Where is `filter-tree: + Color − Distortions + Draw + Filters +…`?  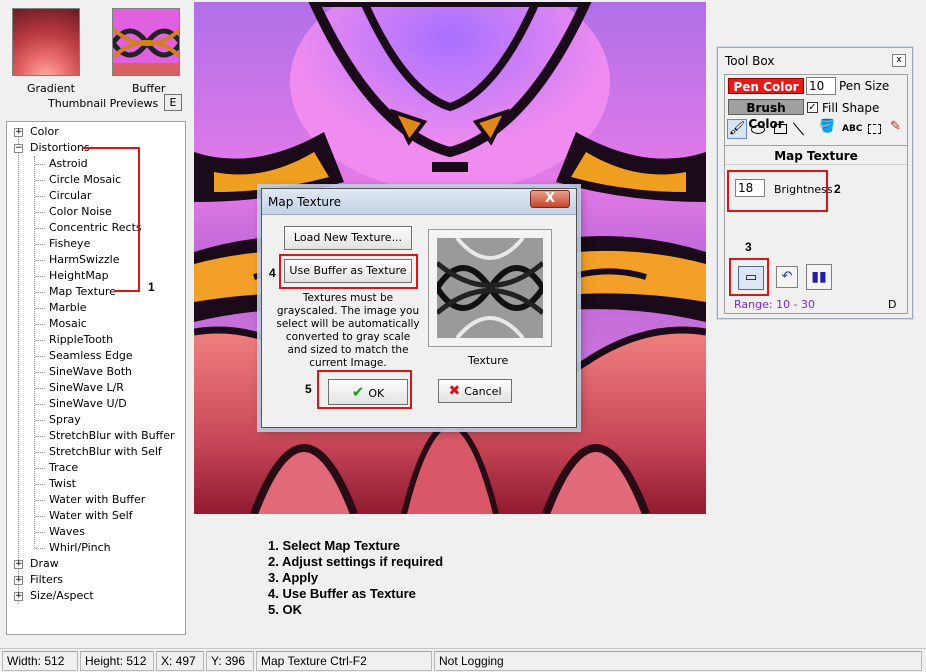
filter-tree: + Color − Distortions + Draw + Filters +… is located at coordinates (96, 378).